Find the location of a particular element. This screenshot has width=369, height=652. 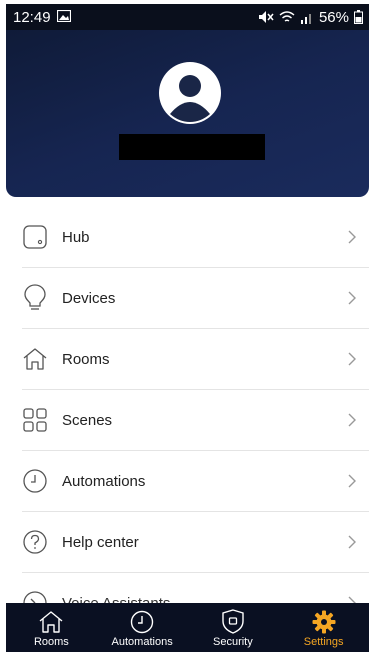

question-icon is located at coordinates (35, 542).